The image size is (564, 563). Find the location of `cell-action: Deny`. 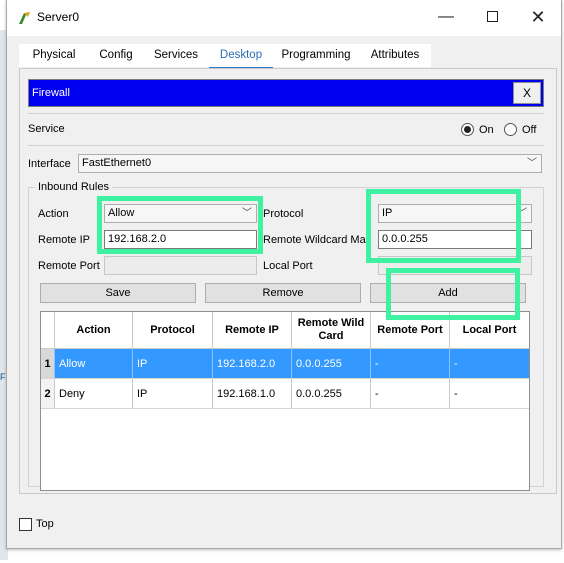

cell-action: Deny is located at coordinates (94, 393).